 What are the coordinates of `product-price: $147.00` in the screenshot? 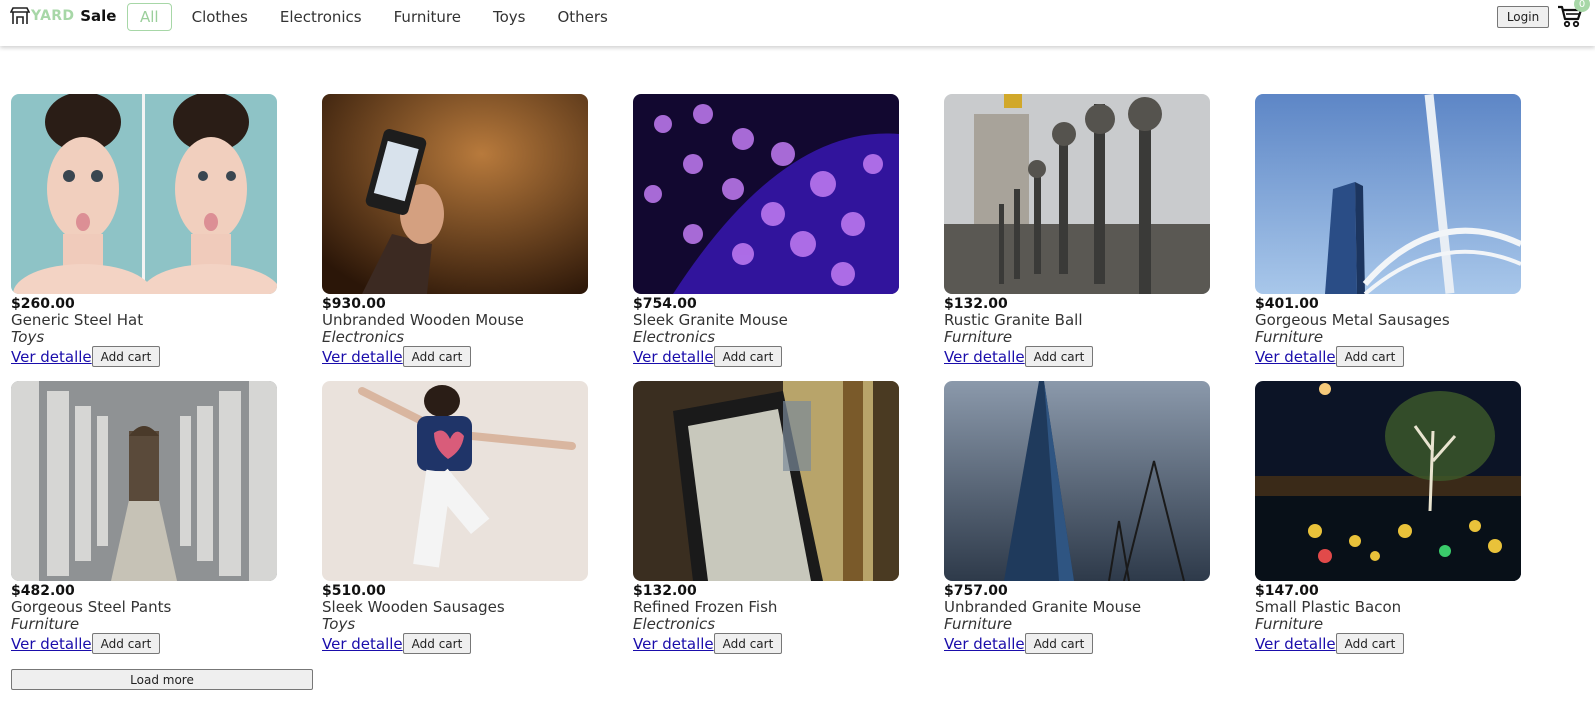 It's located at (1287, 591).